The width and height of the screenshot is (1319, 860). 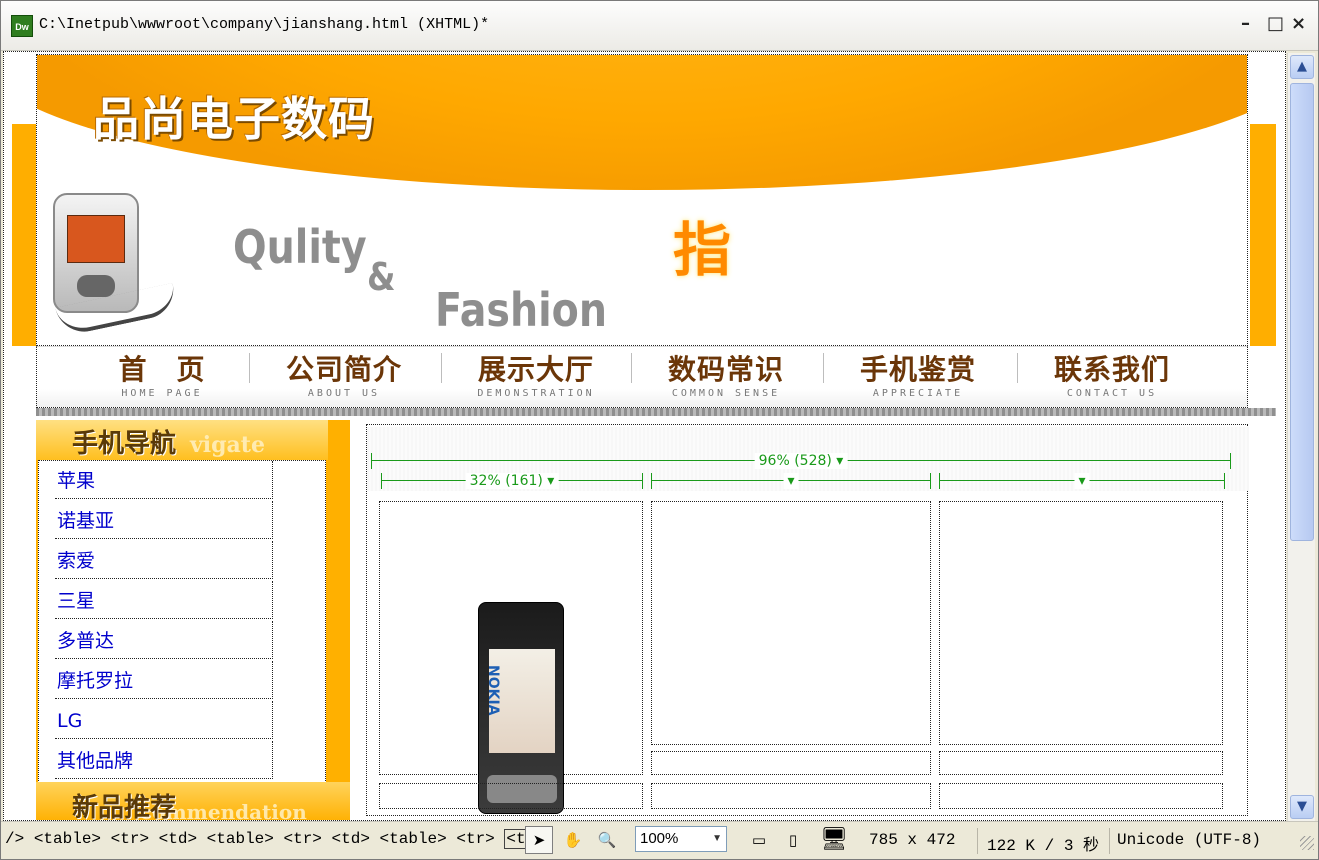 What do you see at coordinates (681, 839) in the screenshot?
I see `zoom-select: 100% ▼` at bounding box center [681, 839].